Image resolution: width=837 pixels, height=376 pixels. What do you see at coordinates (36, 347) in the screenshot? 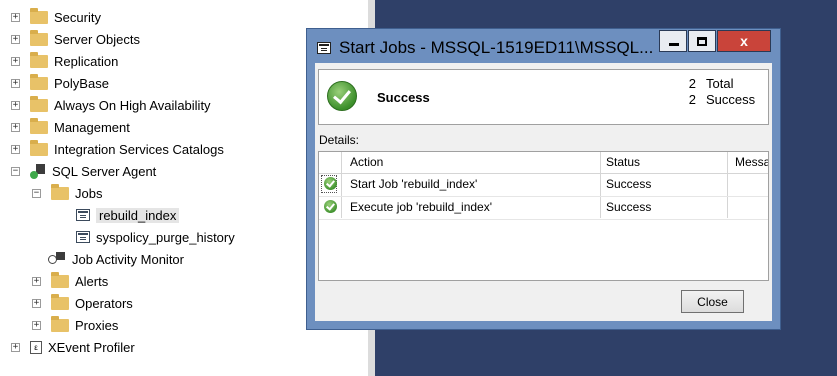
I see `xevent-icon: ε` at bounding box center [36, 347].